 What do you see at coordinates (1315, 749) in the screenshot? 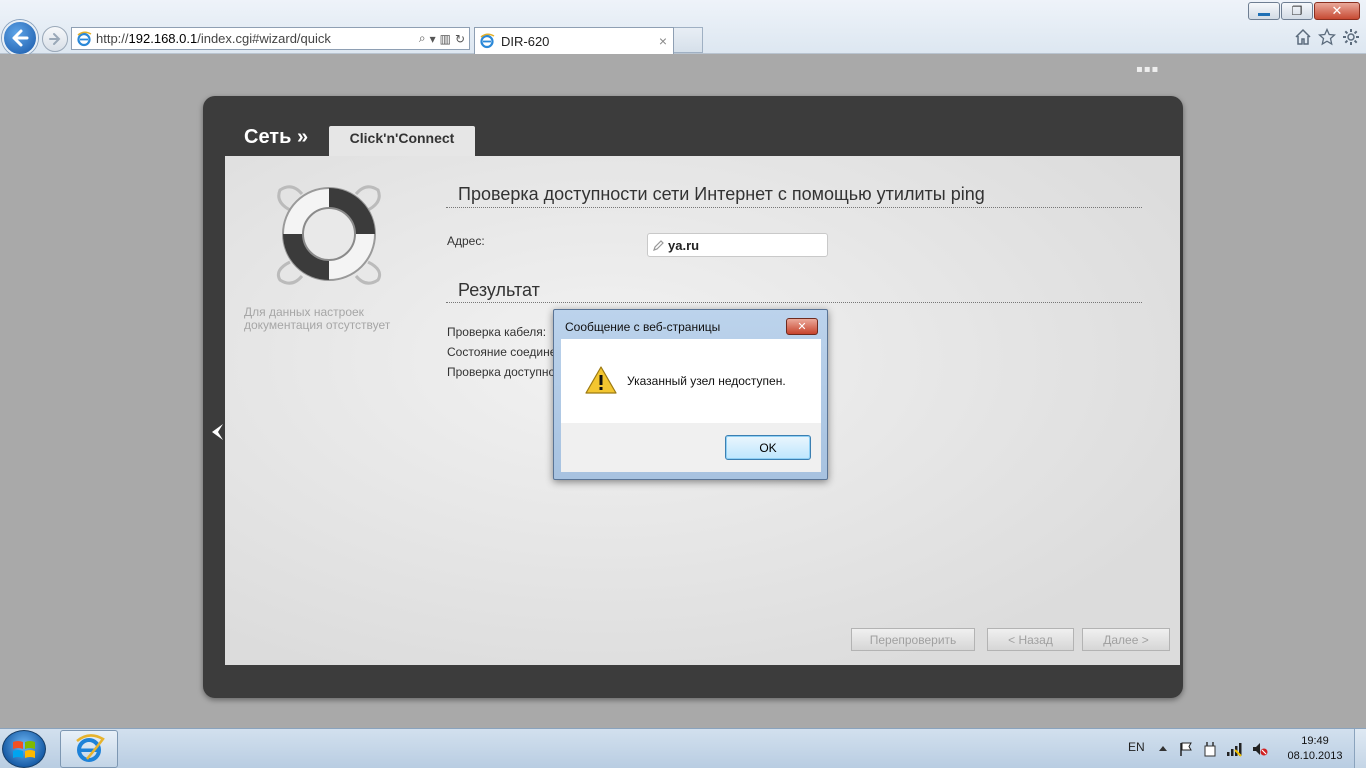
I see `clock: 19:49 08.10.2013` at bounding box center [1315, 749].